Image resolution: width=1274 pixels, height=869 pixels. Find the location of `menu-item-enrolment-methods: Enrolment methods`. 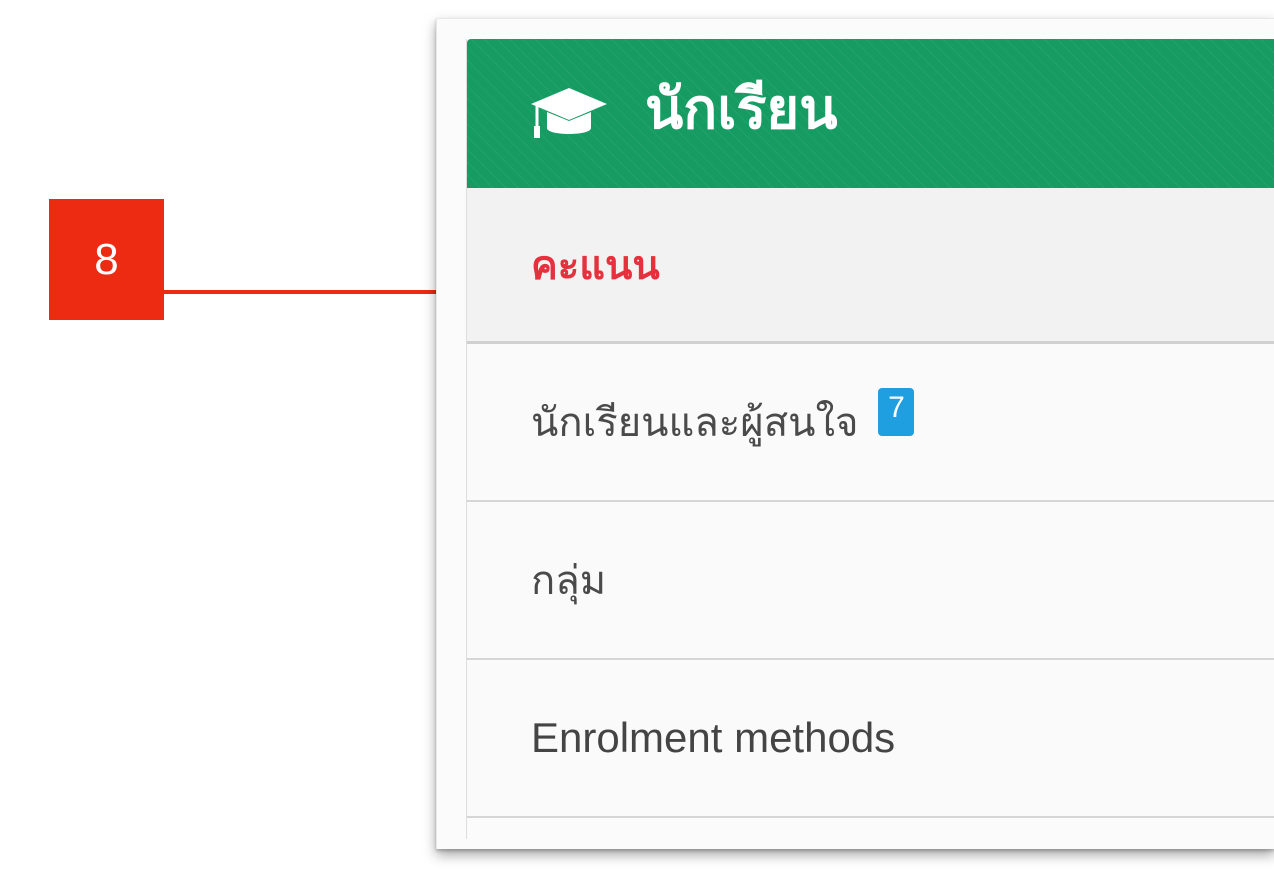

menu-item-enrolment-methods: Enrolment methods is located at coordinates (870, 739).